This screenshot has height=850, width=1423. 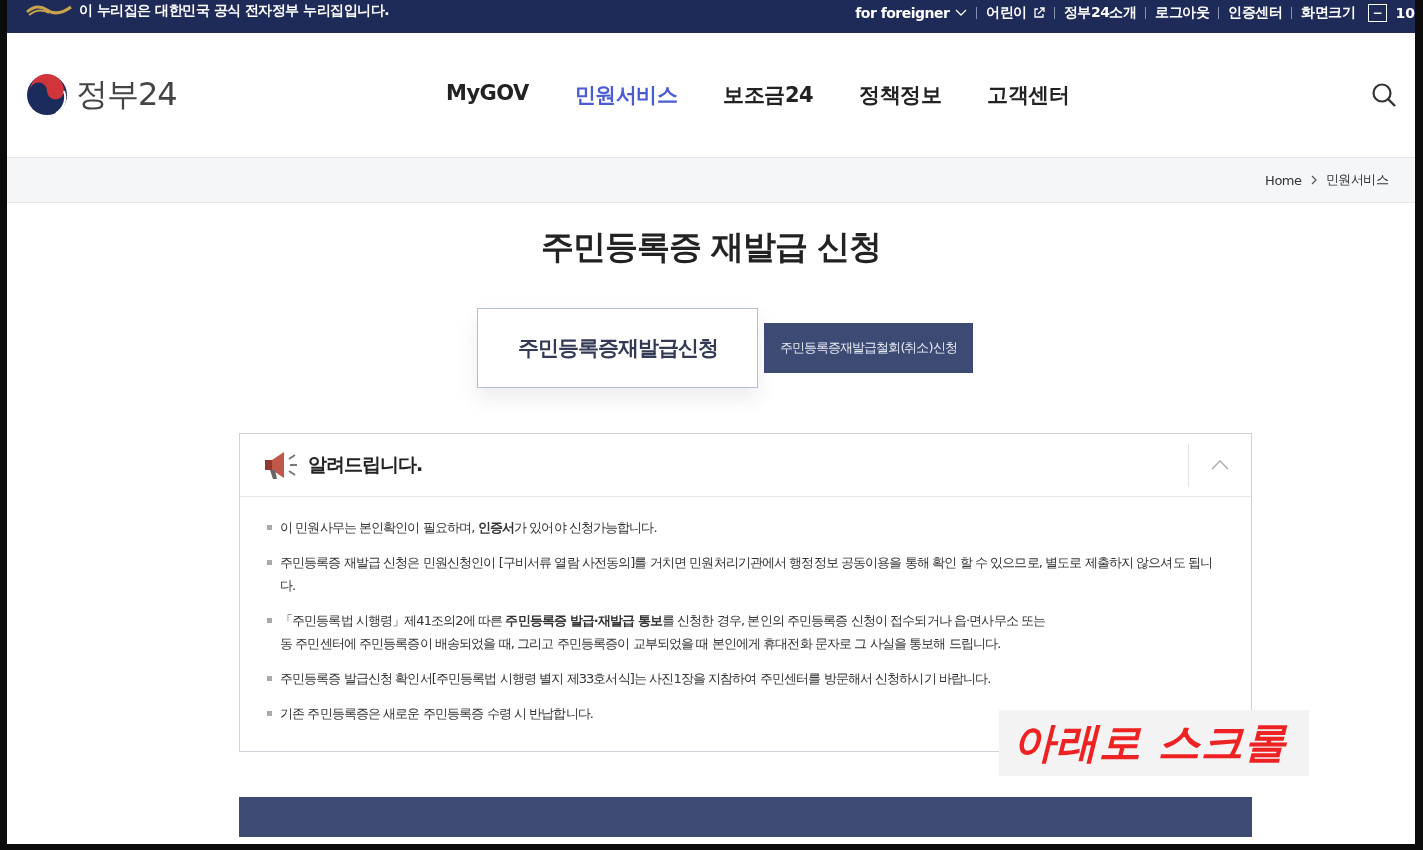 What do you see at coordinates (1154, 743) in the screenshot?
I see `scroll-annotation: 아래로 스크롤` at bounding box center [1154, 743].